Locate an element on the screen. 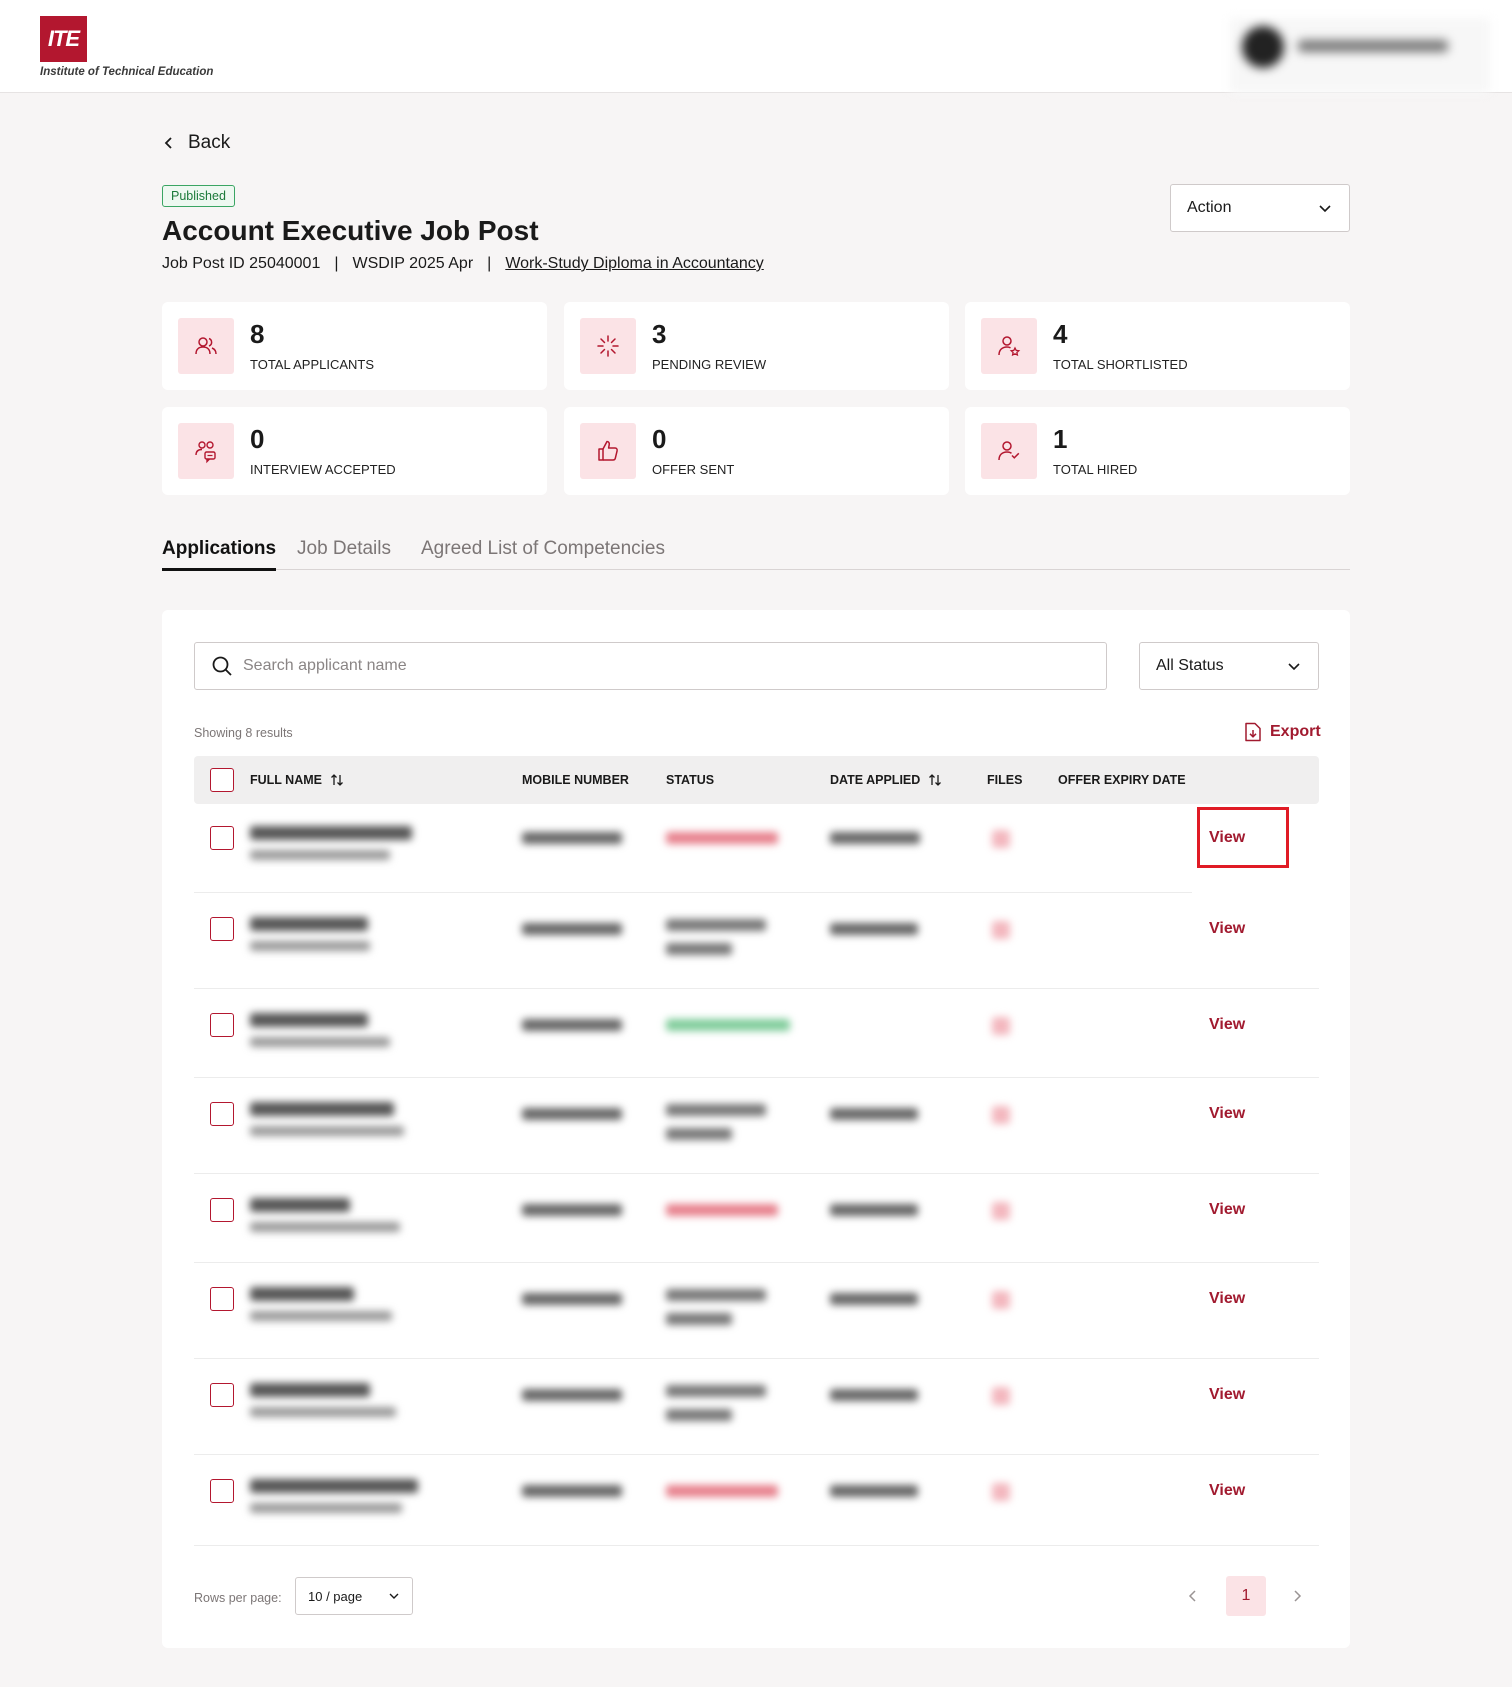 This screenshot has height=1687, width=1512. user-menu is located at coordinates (1360, 55).